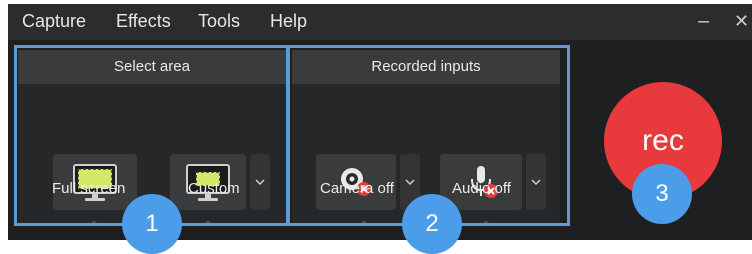  Describe the element at coordinates (432, 224) in the screenshot. I see `callout-badge-2: 2` at that location.